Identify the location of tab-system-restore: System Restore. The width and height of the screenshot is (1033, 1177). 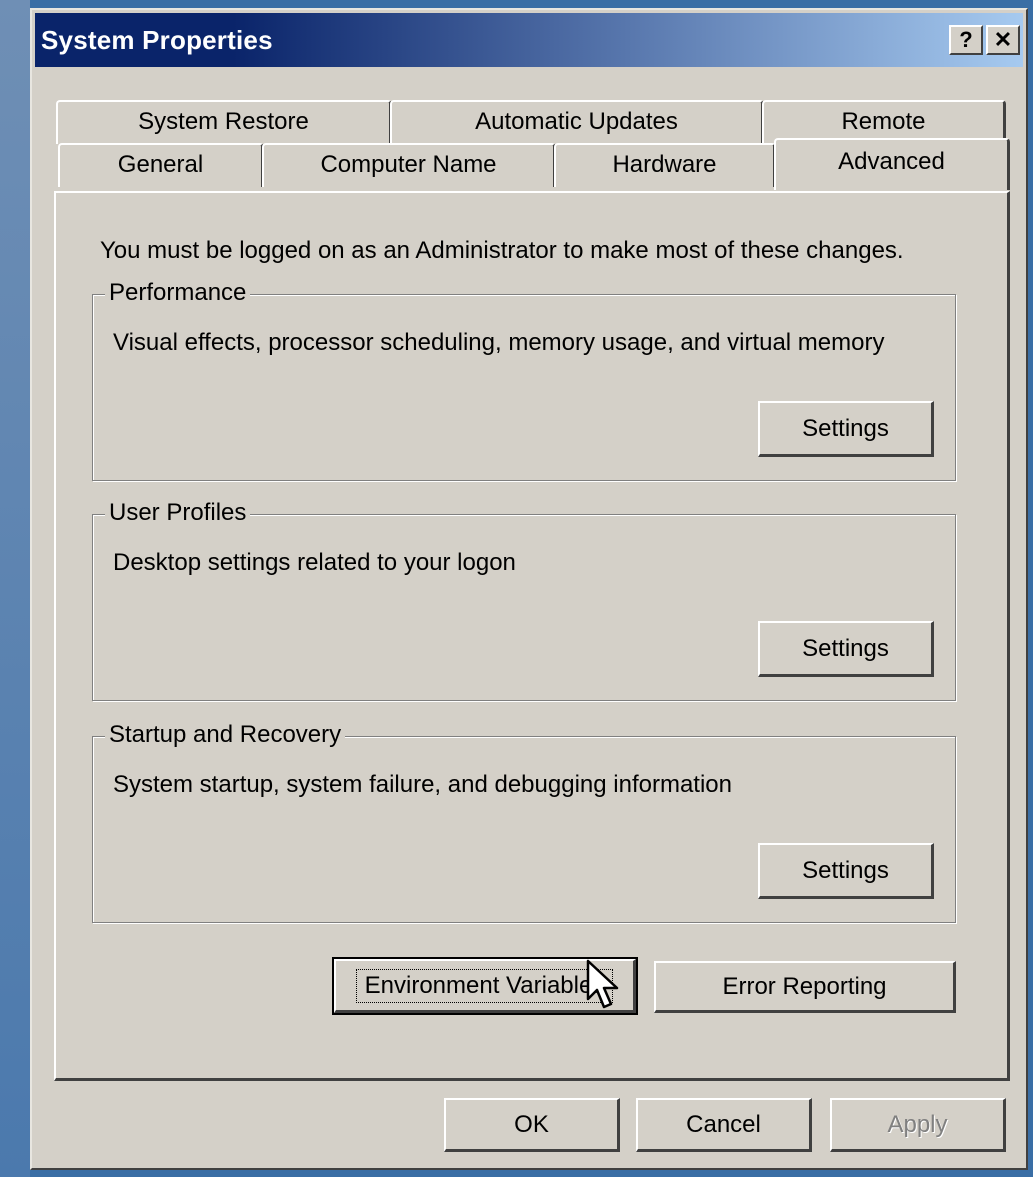
(224, 122).